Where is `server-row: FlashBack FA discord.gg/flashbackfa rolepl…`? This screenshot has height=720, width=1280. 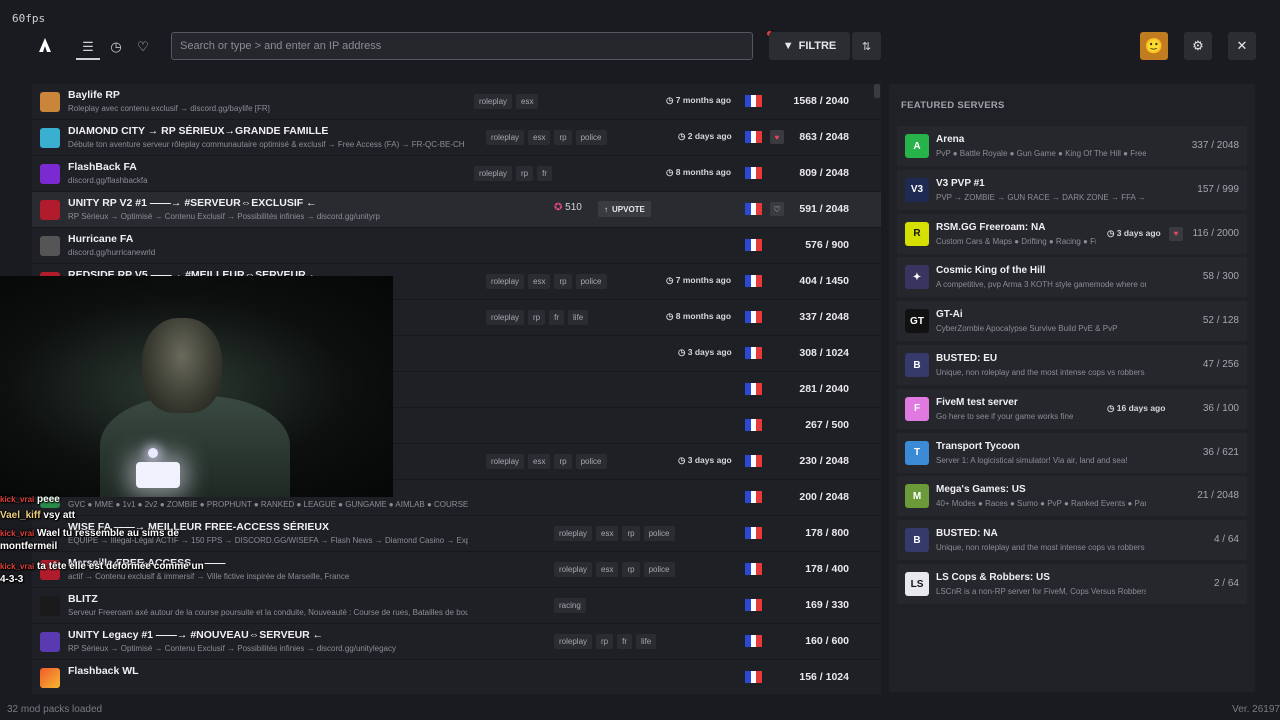 server-row: FlashBack FA discord.gg/flashbackfa rolepl… is located at coordinates (456, 174).